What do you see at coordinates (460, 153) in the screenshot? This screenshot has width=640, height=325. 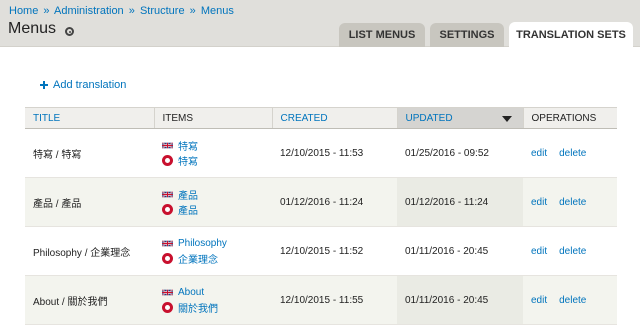 I see `row-updated: 01/25/2016 - 09:52` at bounding box center [460, 153].